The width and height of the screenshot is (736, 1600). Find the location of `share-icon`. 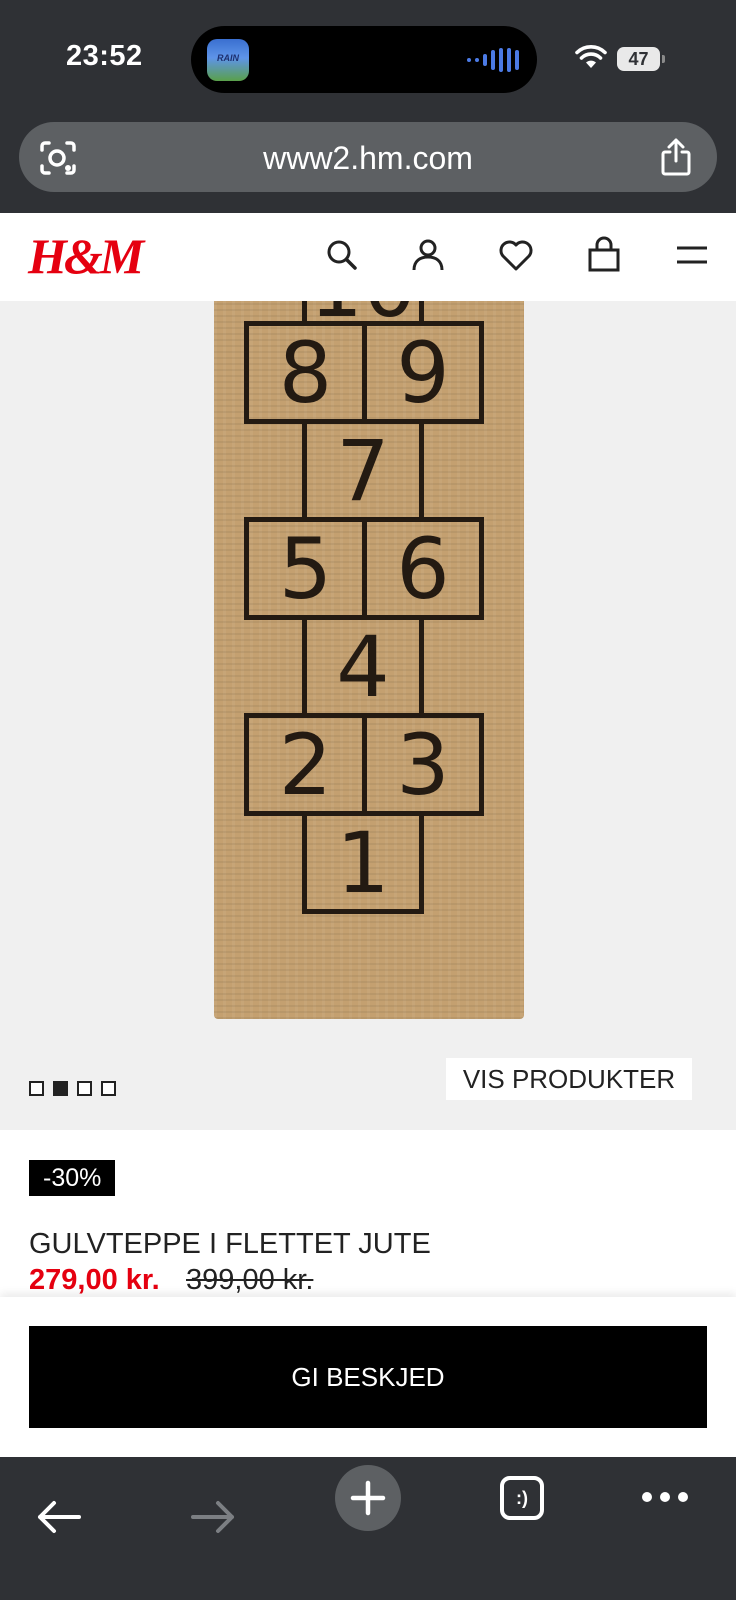

share-icon is located at coordinates (676, 157).